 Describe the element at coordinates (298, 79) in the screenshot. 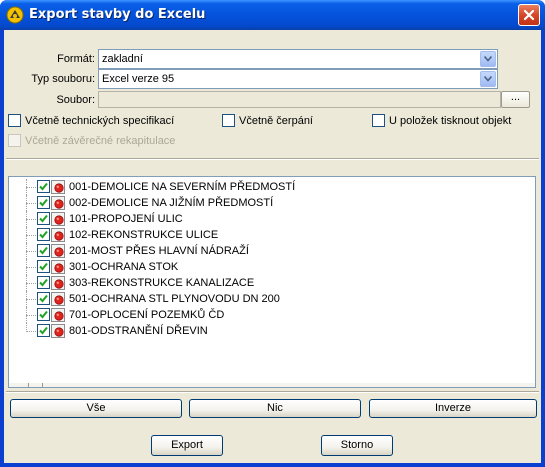

I see `filetype-select: Excel verze 95` at that location.